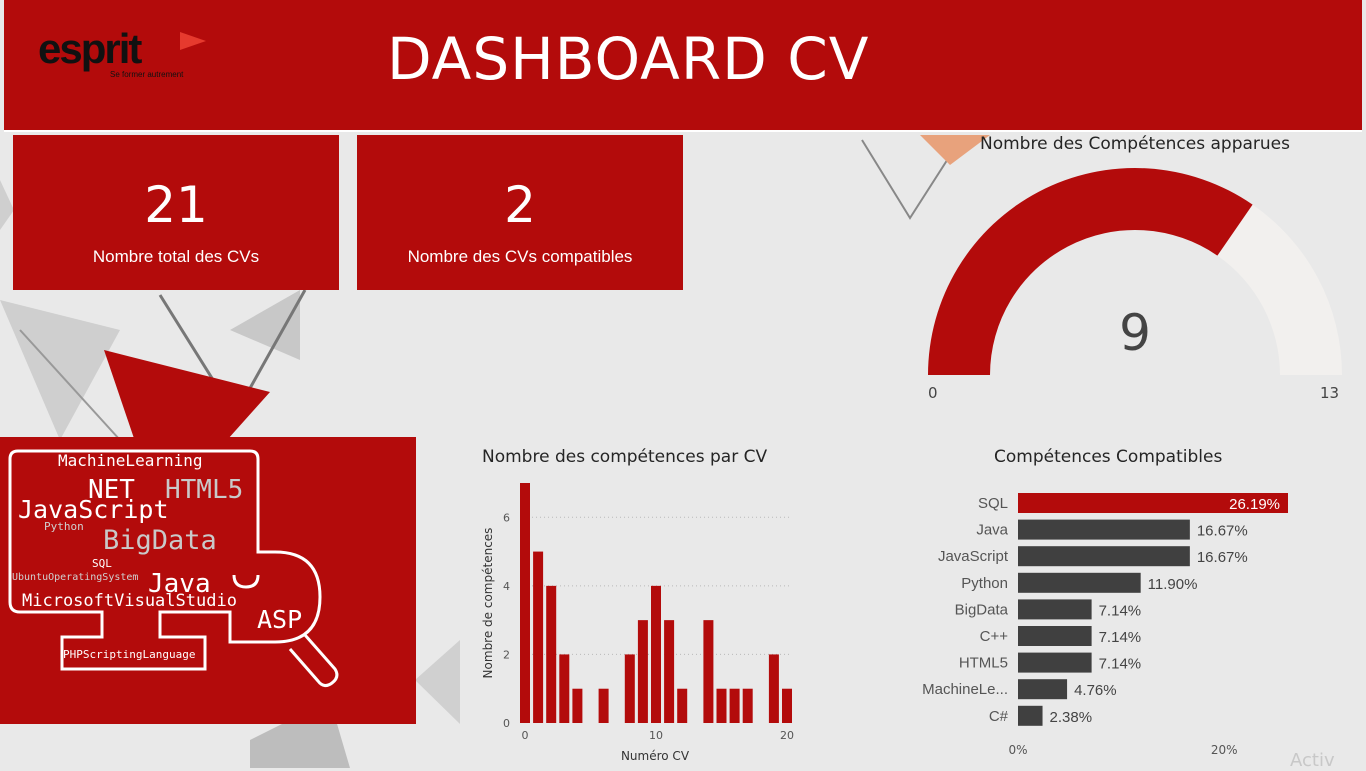 This screenshot has width=1366, height=771. What do you see at coordinates (280, 619) in the screenshot?
I see `cloud-word: ASP` at bounding box center [280, 619].